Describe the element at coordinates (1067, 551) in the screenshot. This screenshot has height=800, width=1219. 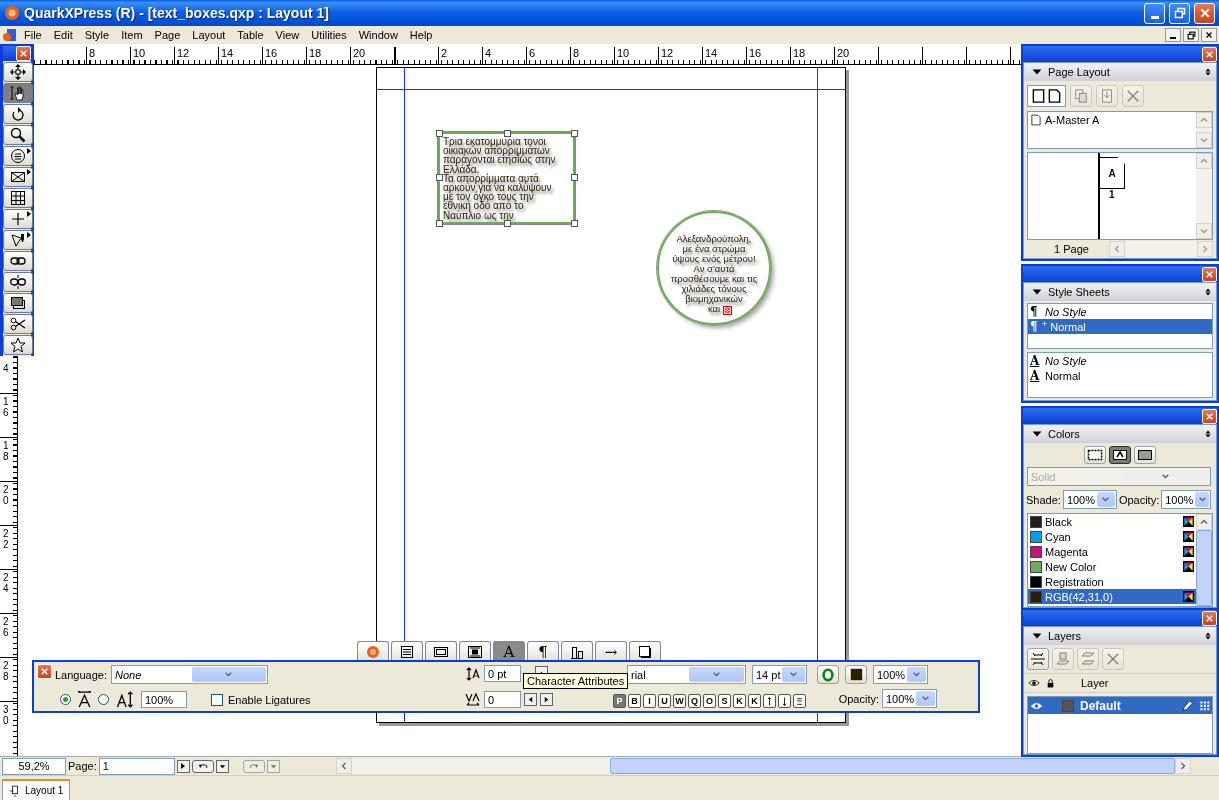
I see `color-name: Magenta` at that location.